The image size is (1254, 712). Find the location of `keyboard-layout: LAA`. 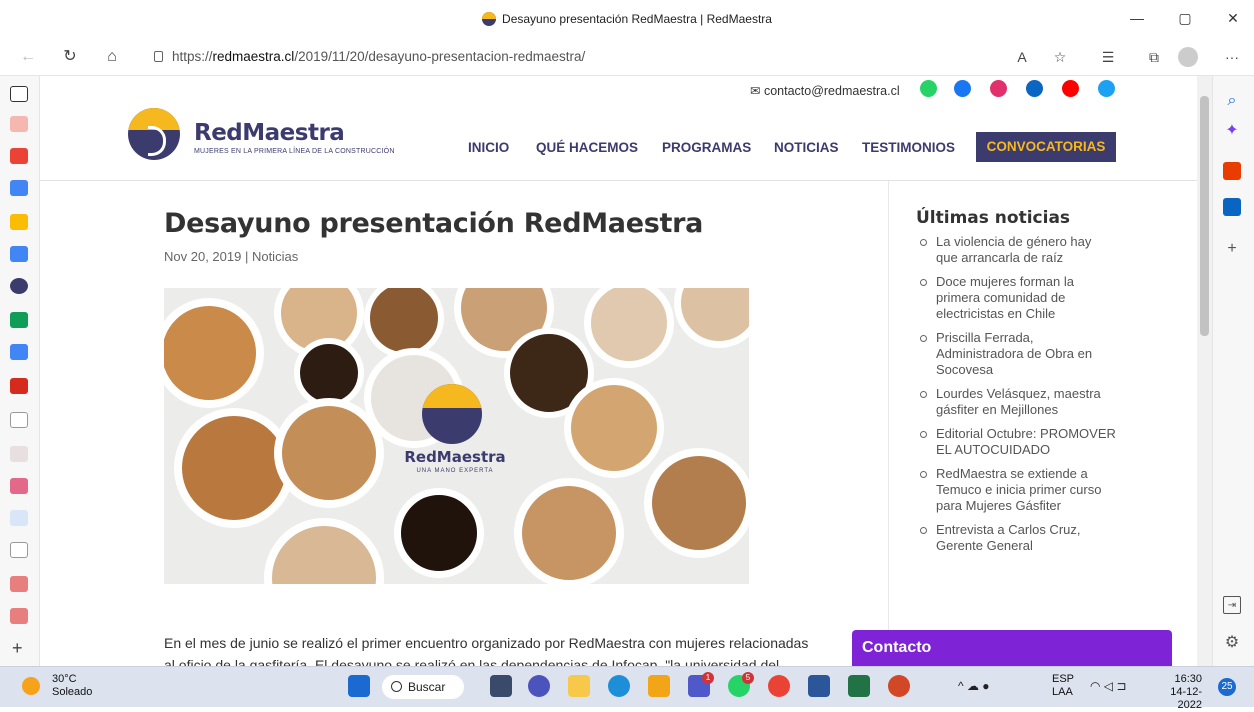

keyboard-layout: LAA is located at coordinates (1062, 692).